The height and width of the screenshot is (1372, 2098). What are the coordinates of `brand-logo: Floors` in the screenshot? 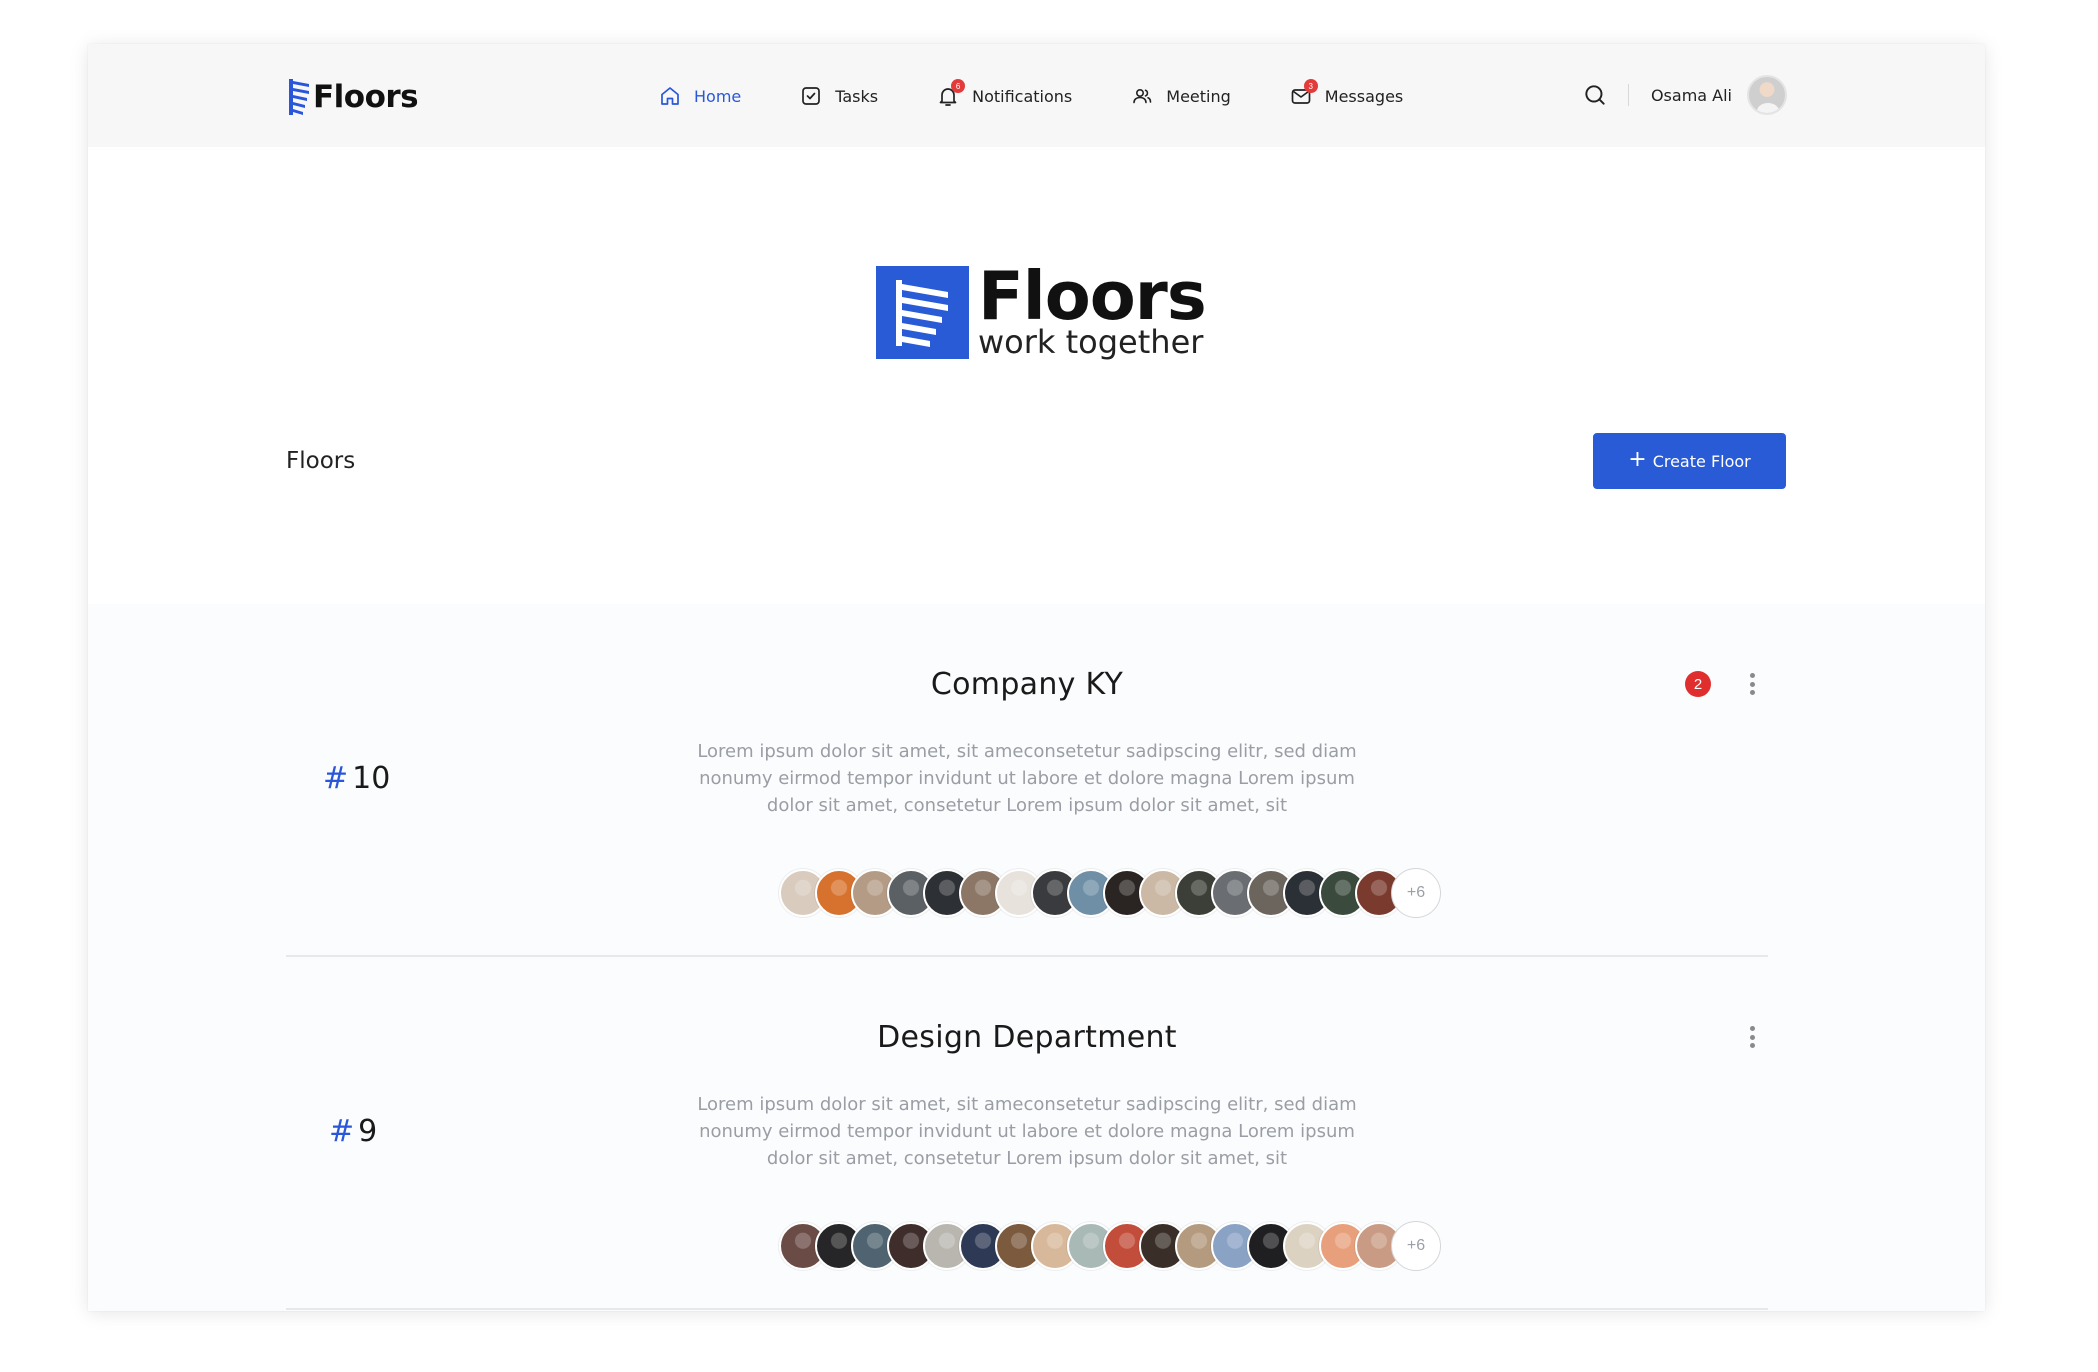 It's located at (353, 97).